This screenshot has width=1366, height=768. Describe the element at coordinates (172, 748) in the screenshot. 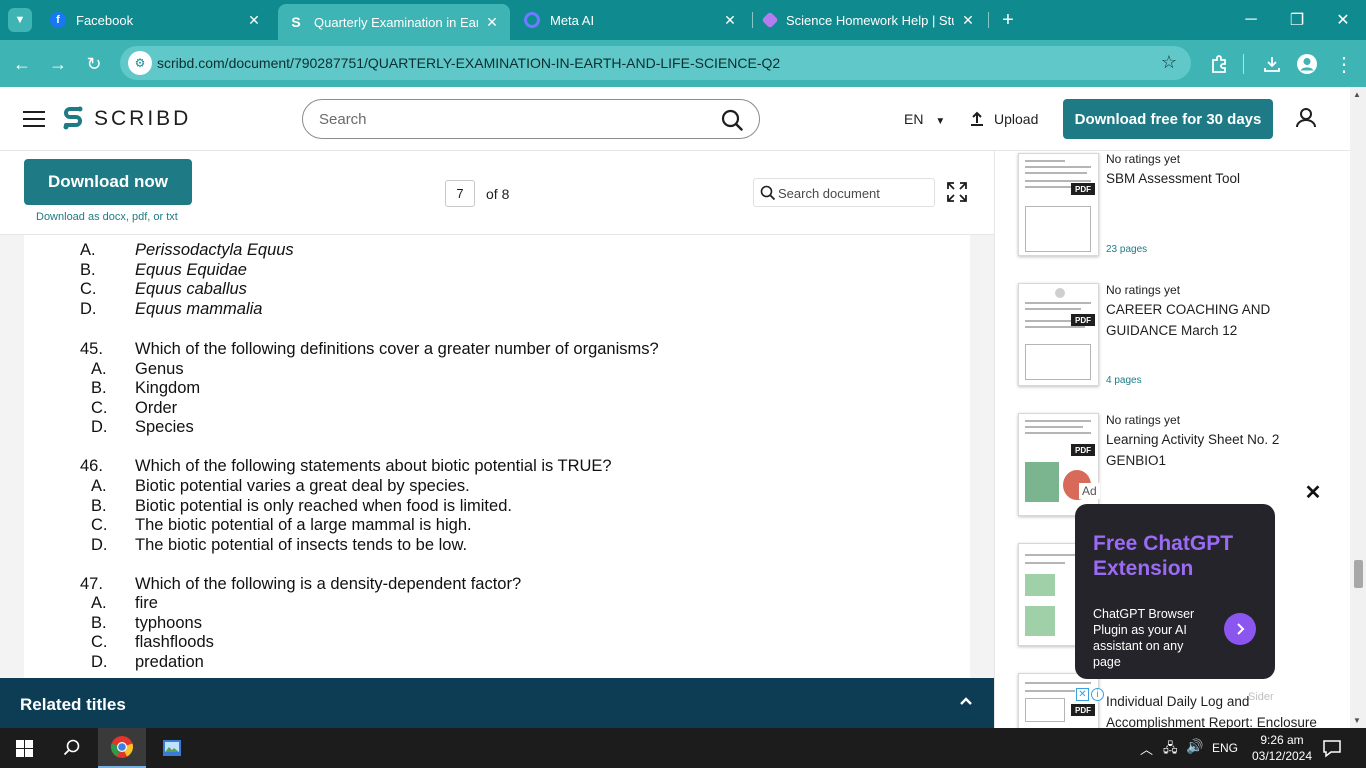

I see `photos-taskbar-icon` at that location.